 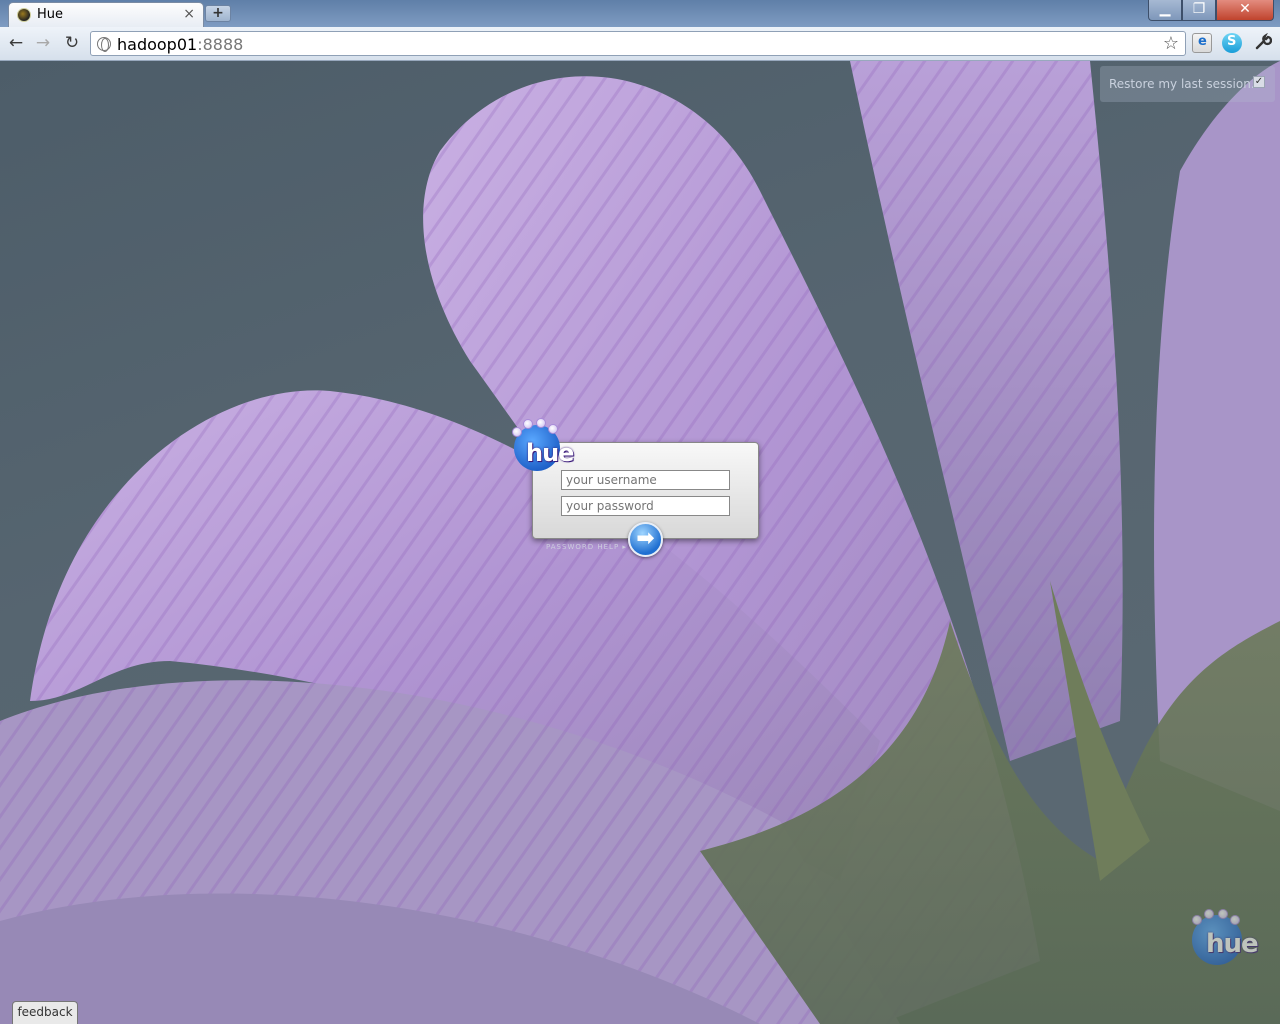 I want to click on url-port: :8888, so click(x=220, y=44).